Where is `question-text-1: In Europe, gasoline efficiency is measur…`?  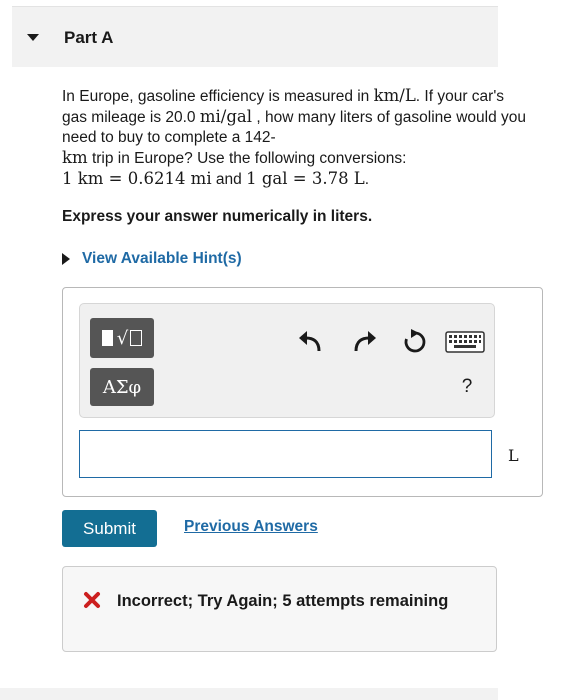
question-text-1: In Europe, gasoline efficiency is measur… is located at coordinates (218, 96).